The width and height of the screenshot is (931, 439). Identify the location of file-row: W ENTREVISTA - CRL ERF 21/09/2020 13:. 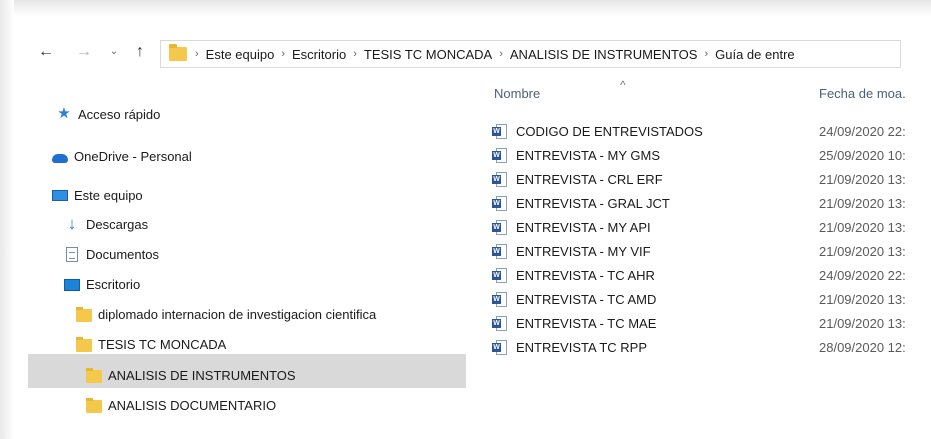
(711, 179).